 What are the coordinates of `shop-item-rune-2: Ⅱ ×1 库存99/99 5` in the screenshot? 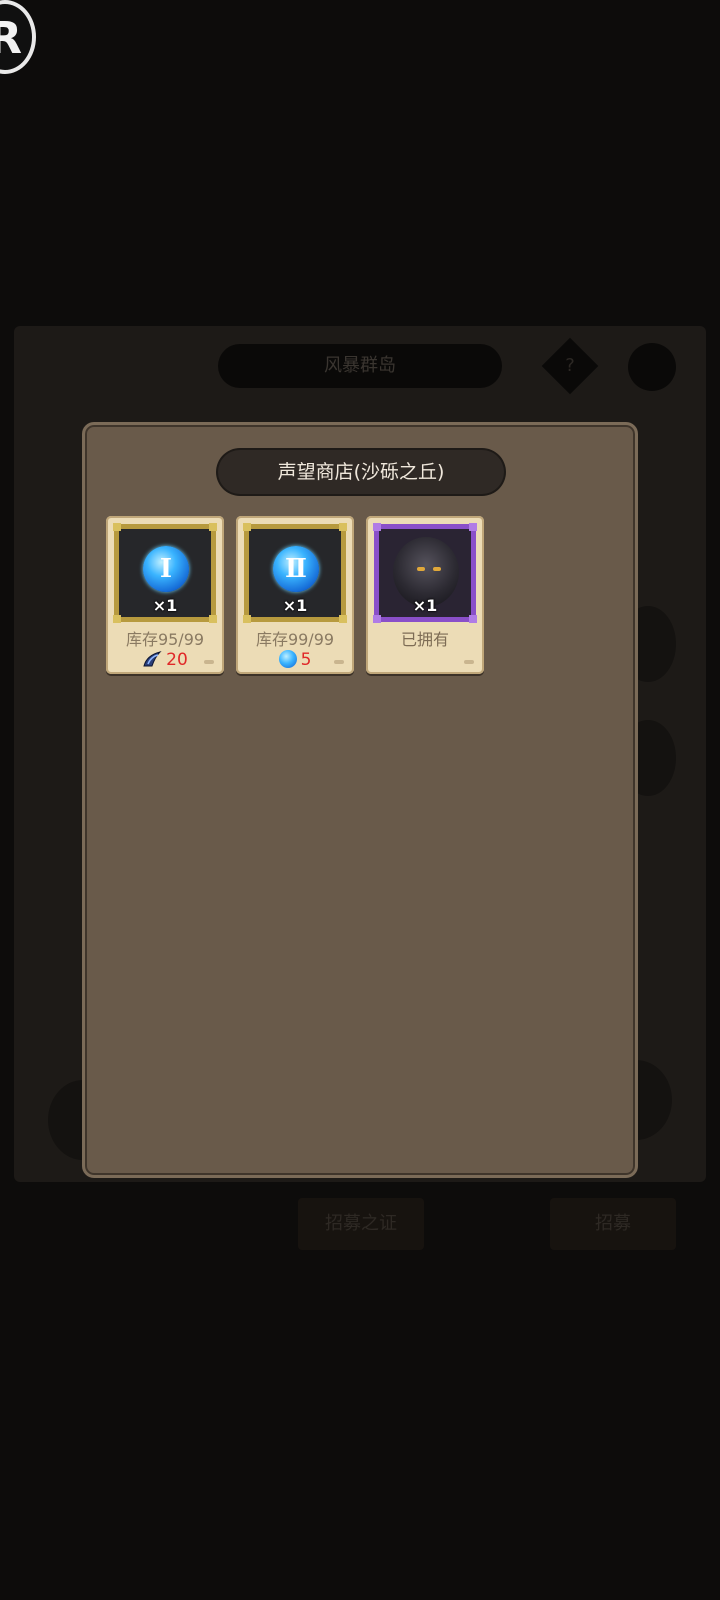 It's located at (295, 595).